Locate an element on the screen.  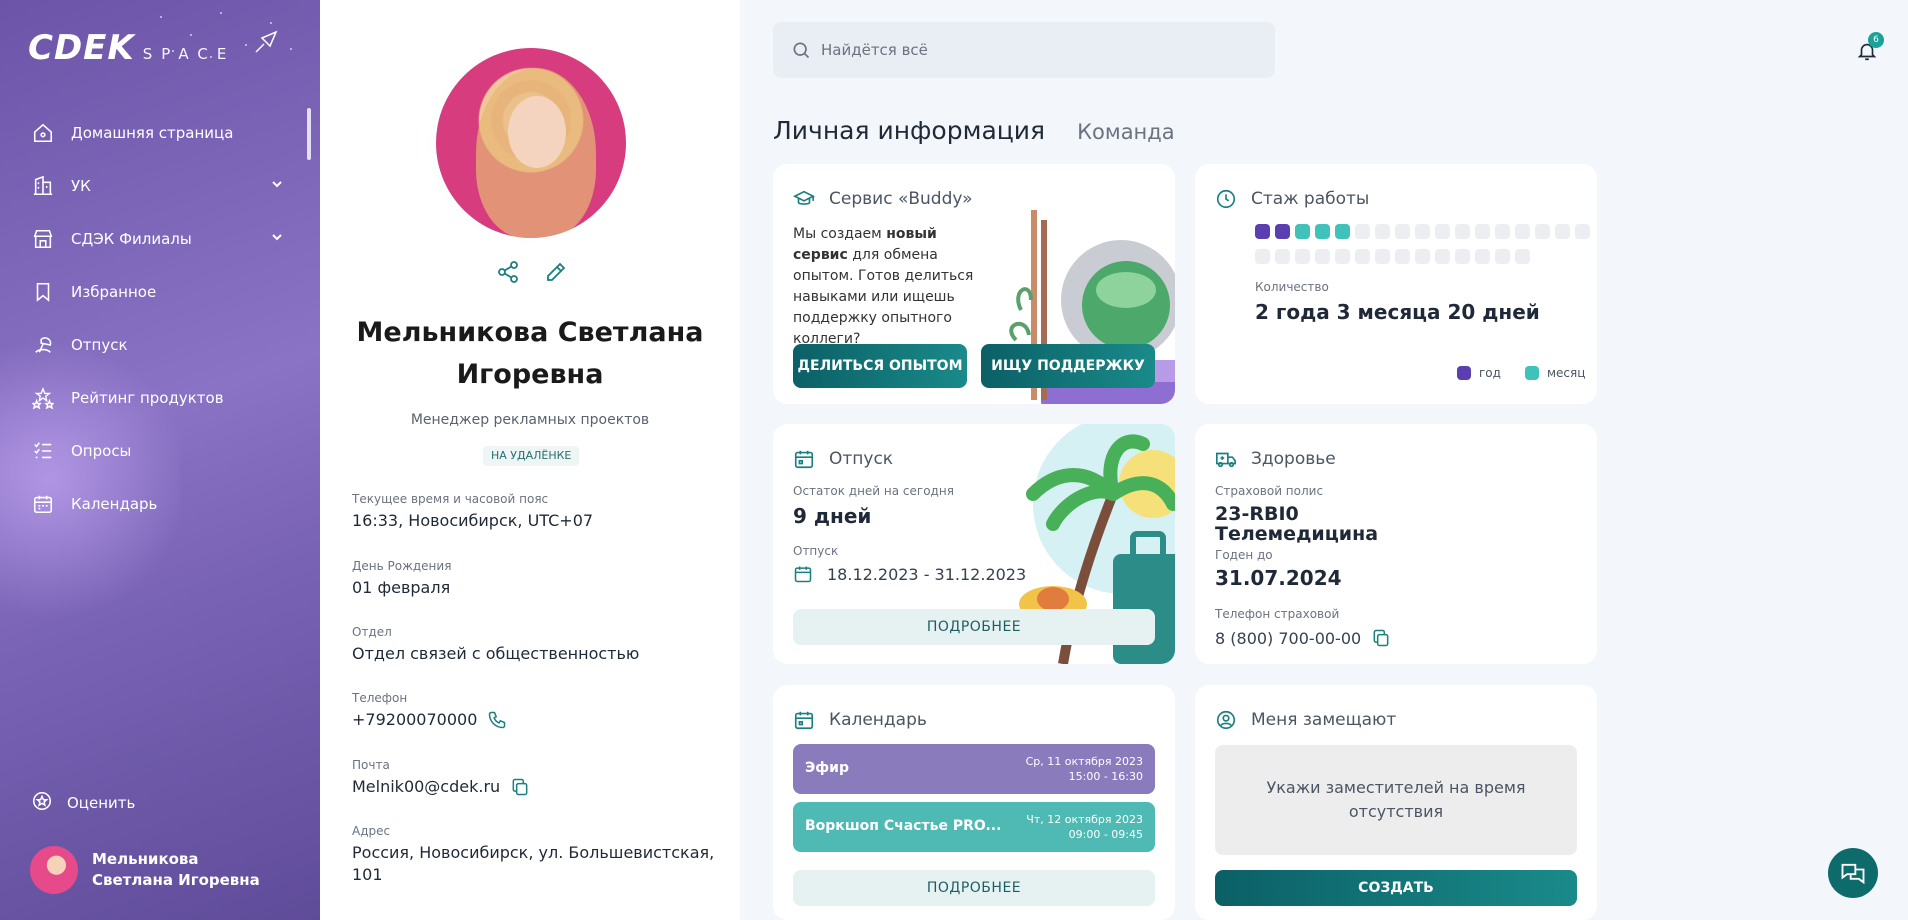
user-circle-icon is located at coordinates (1226, 720).